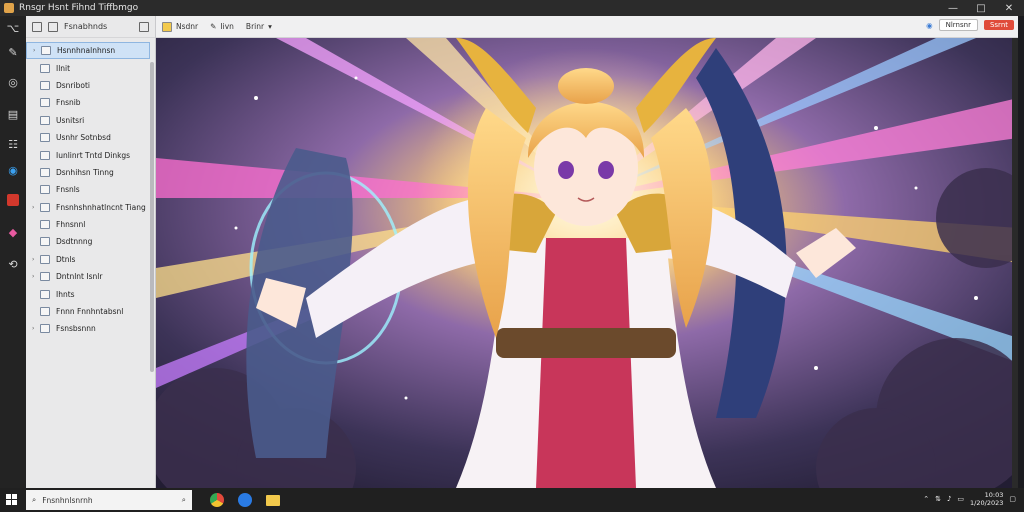 The height and width of the screenshot is (512, 1024). I want to click on system-tray: ⌃ ⇅ ♪ ▭ 10:03 1/20/2023 ▢, so click(969, 499).